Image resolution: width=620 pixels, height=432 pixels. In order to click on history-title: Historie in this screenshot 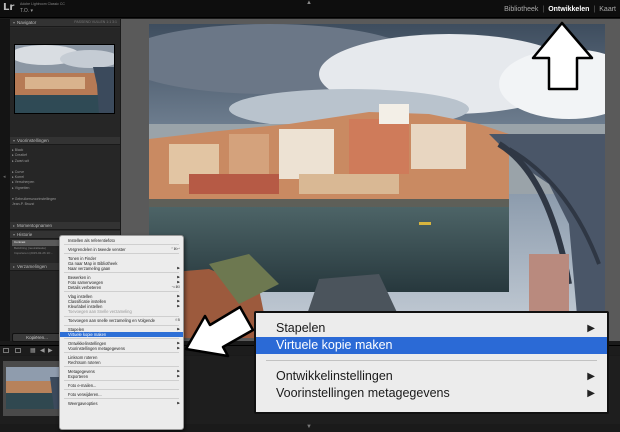, I will do `click(25, 234)`.